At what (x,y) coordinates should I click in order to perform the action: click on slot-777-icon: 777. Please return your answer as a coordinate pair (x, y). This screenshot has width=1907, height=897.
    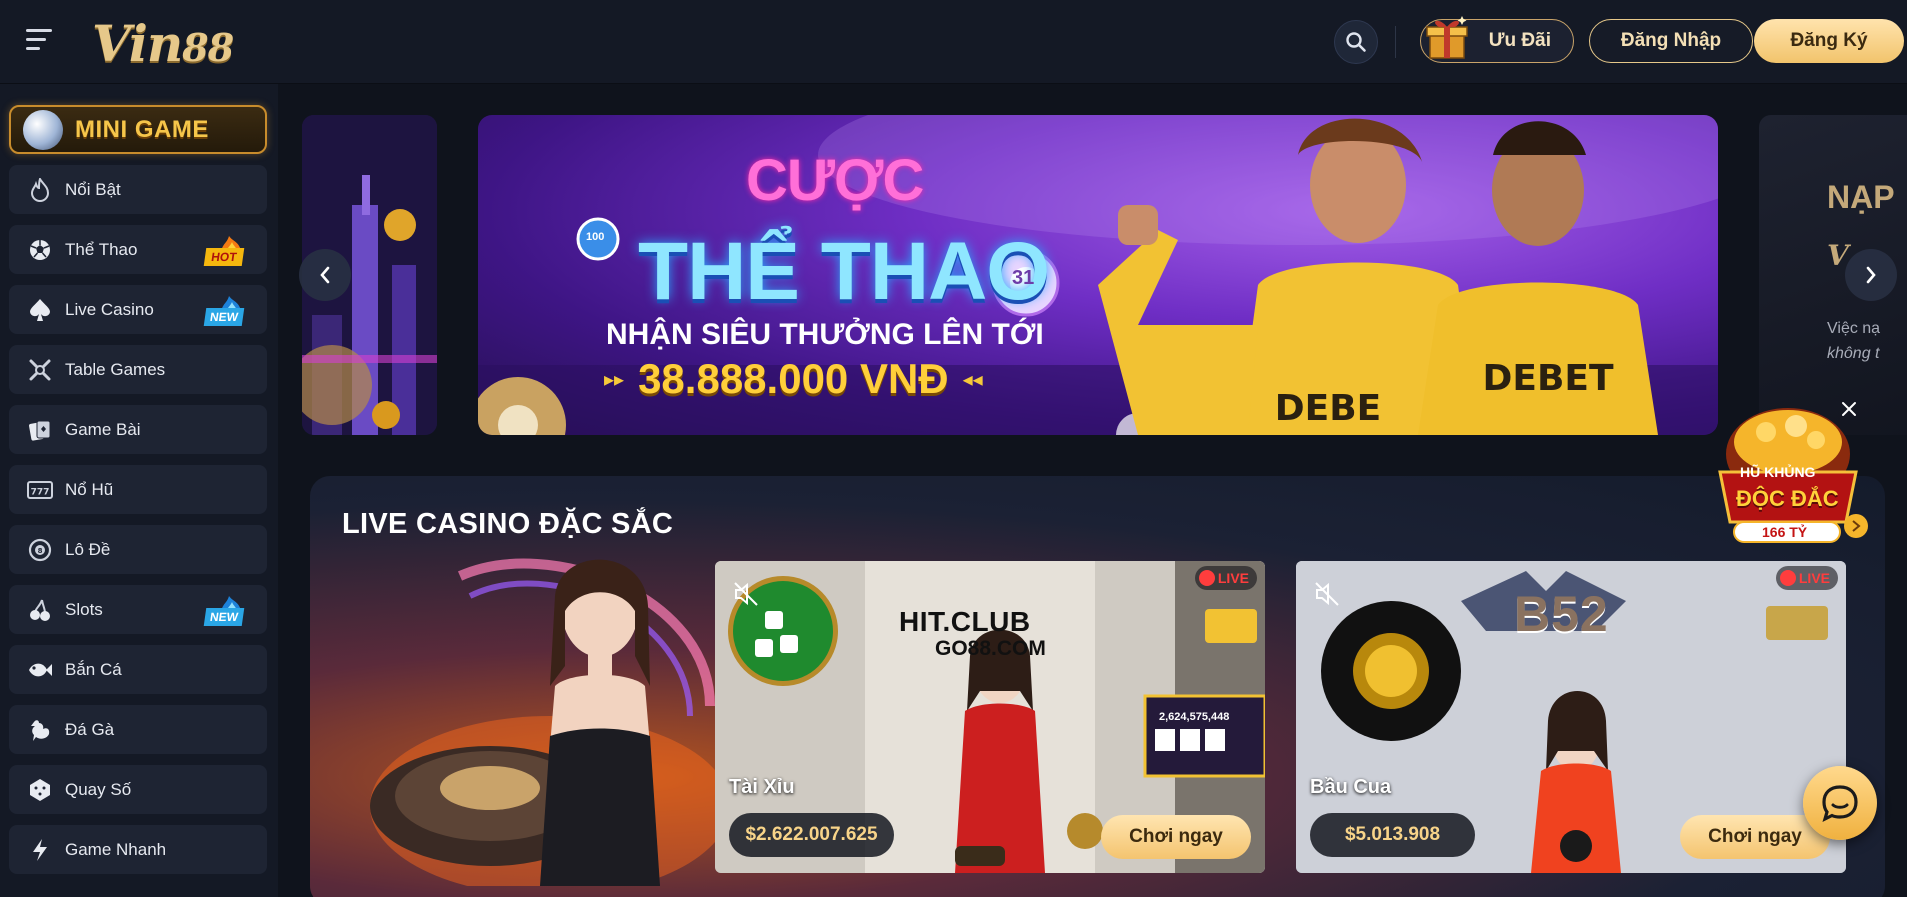
    Looking at the image, I should click on (40, 490).